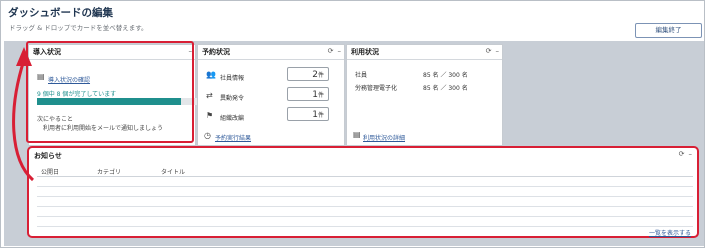 The image size is (705, 248). What do you see at coordinates (209, 95) in the screenshot?
I see `transfer-icon: ⇄` at bounding box center [209, 95].